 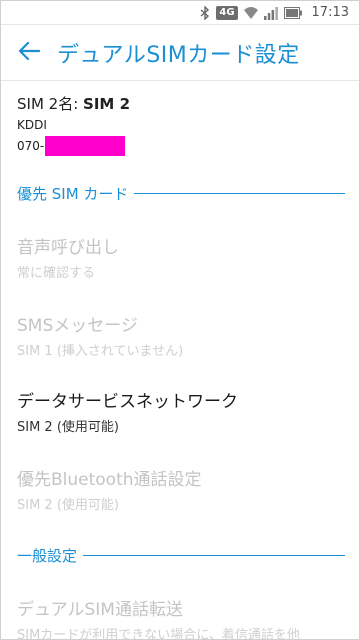 I want to click on page-title: デュアルSIMカード設定, so click(x=178, y=55).